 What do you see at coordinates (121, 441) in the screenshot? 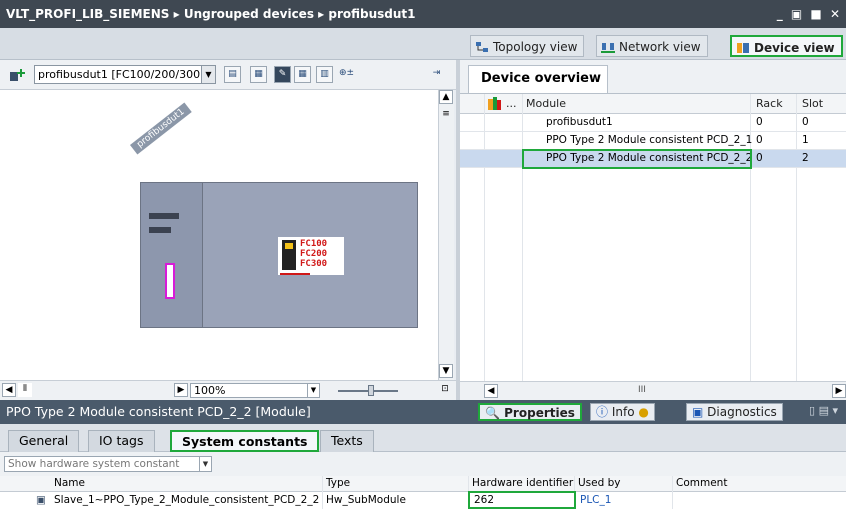
I see `subtab-io-tags: IO tags` at bounding box center [121, 441].